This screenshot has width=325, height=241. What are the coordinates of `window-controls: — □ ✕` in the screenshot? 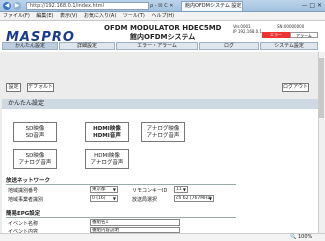 It's located at (307, 6).